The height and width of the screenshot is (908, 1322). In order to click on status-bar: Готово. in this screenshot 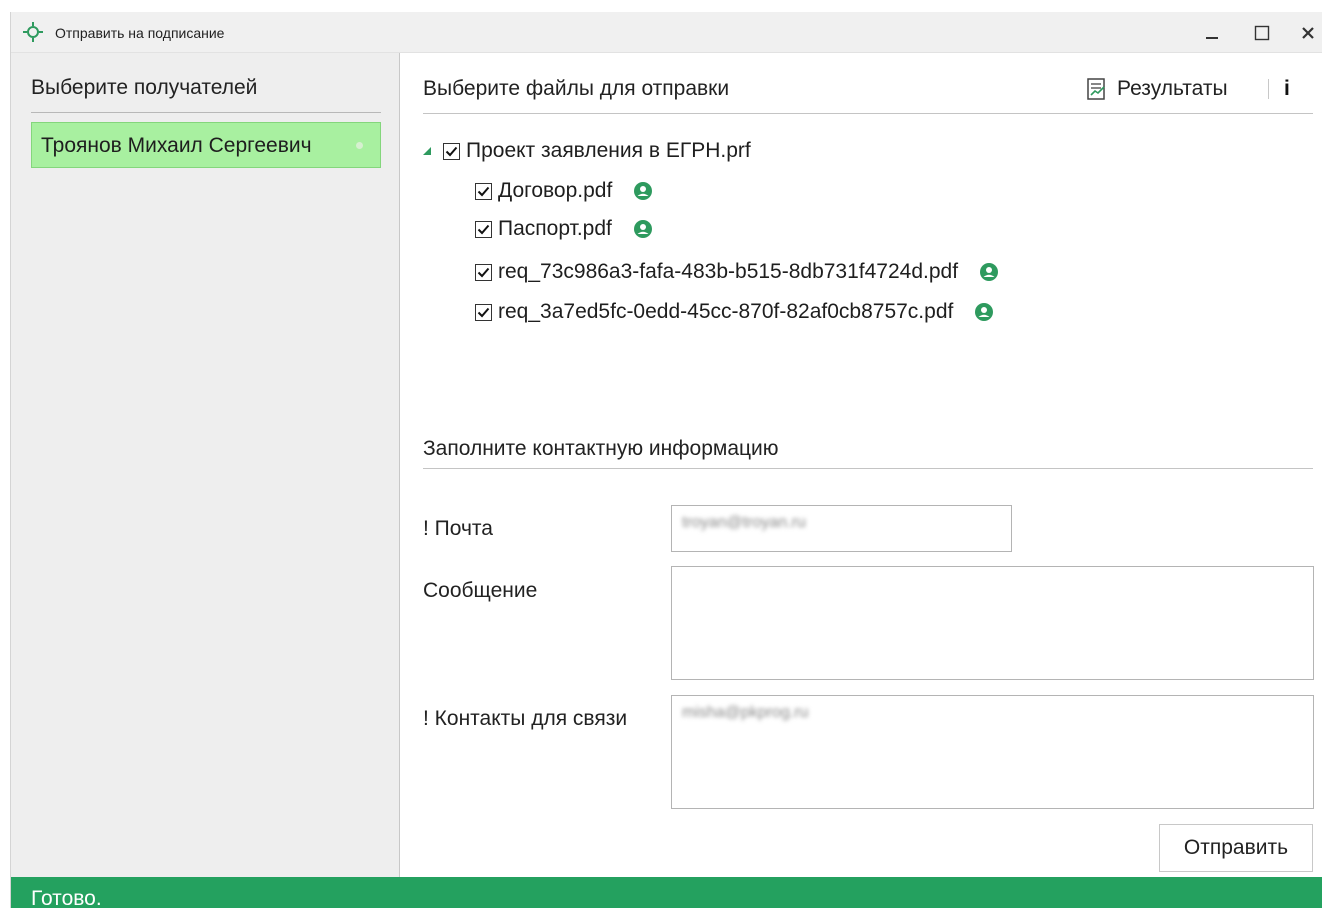, I will do `click(666, 892)`.